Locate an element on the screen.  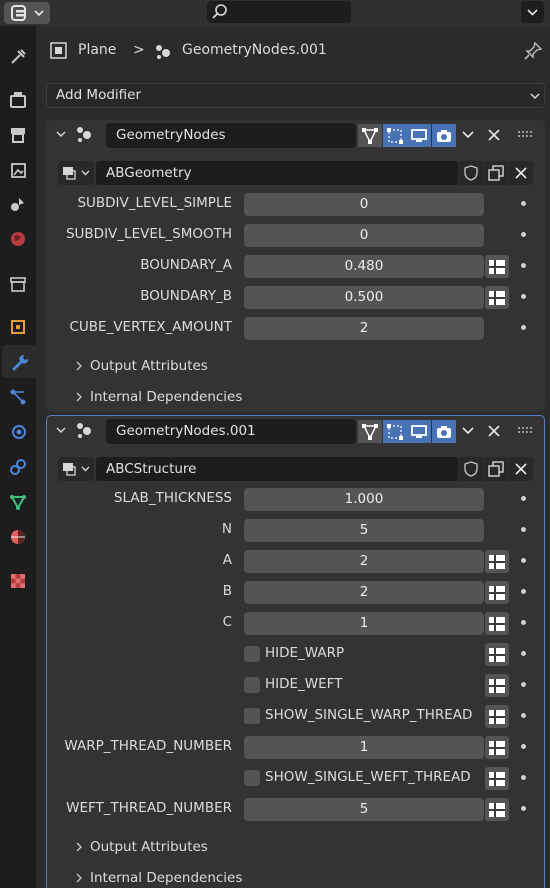
editor-type-button is located at coordinates (27, 13).